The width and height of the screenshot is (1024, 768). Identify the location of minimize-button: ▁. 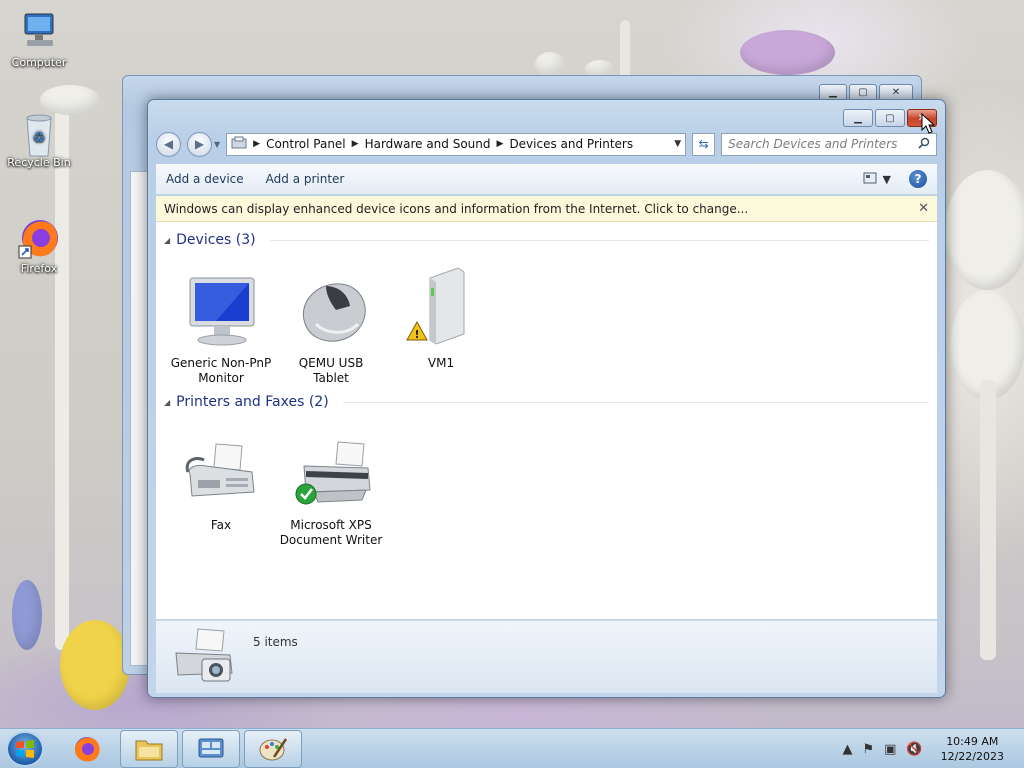
(858, 118).